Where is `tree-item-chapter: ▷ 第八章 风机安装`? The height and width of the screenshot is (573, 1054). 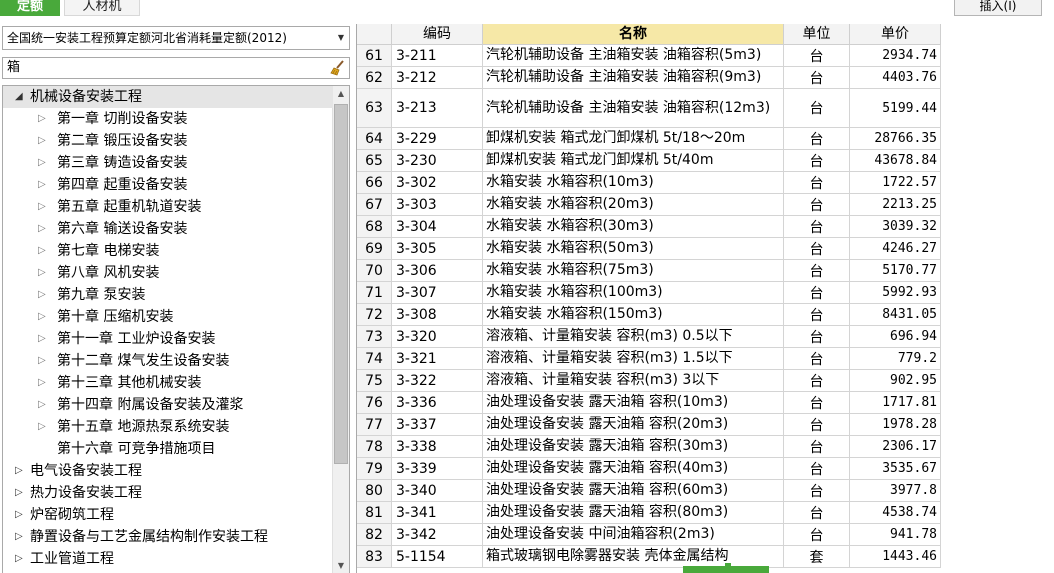
tree-item-chapter: ▷ 第八章 风机安装 is located at coordinates (168, 273).